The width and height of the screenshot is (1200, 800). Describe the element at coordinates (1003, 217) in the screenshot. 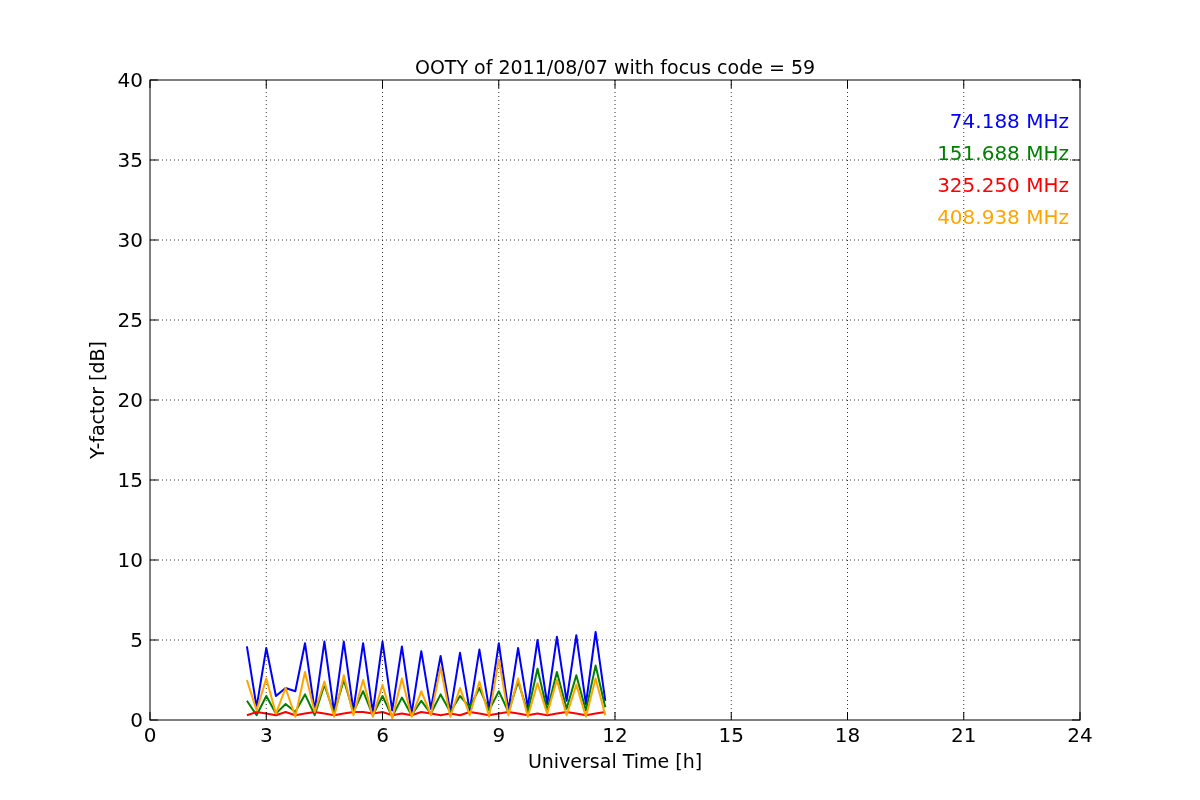

I see `legend-label: 408.938 MHz` at that location.